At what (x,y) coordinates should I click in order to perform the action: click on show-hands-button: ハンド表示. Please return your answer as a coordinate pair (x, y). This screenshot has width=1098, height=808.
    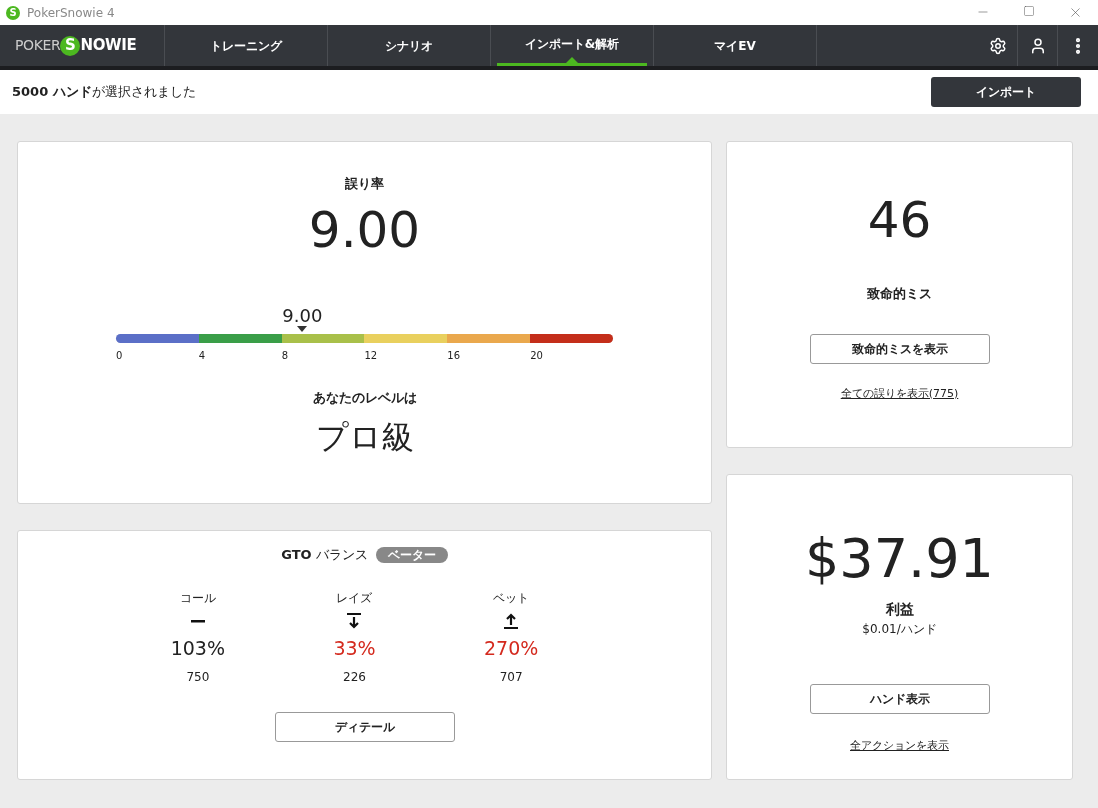
    Looking at the image, I should click on (899, 699).